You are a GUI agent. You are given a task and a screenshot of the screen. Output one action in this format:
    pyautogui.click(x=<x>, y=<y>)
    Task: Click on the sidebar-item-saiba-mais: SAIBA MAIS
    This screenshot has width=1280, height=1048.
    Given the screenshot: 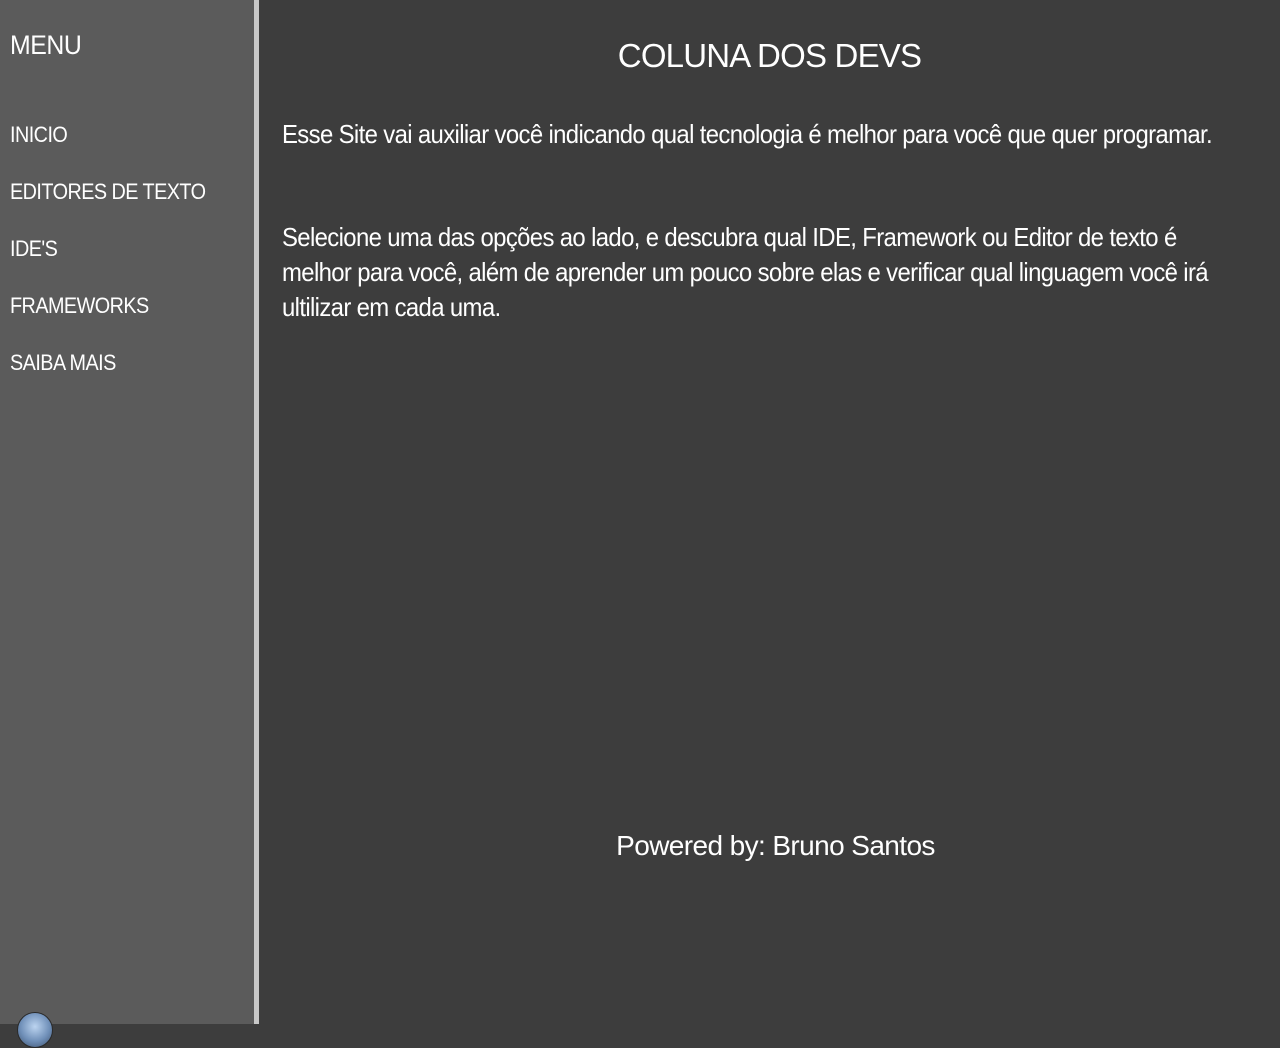 What is the action you would take?
    pyautogui.click(x=63, y=363)
    